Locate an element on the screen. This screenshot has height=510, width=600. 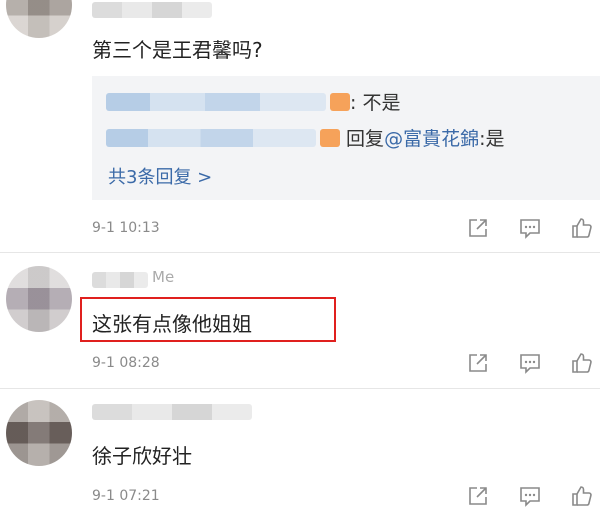
reply-item: 回复@富貴花錦:是 is located at coordinates (305, 137).